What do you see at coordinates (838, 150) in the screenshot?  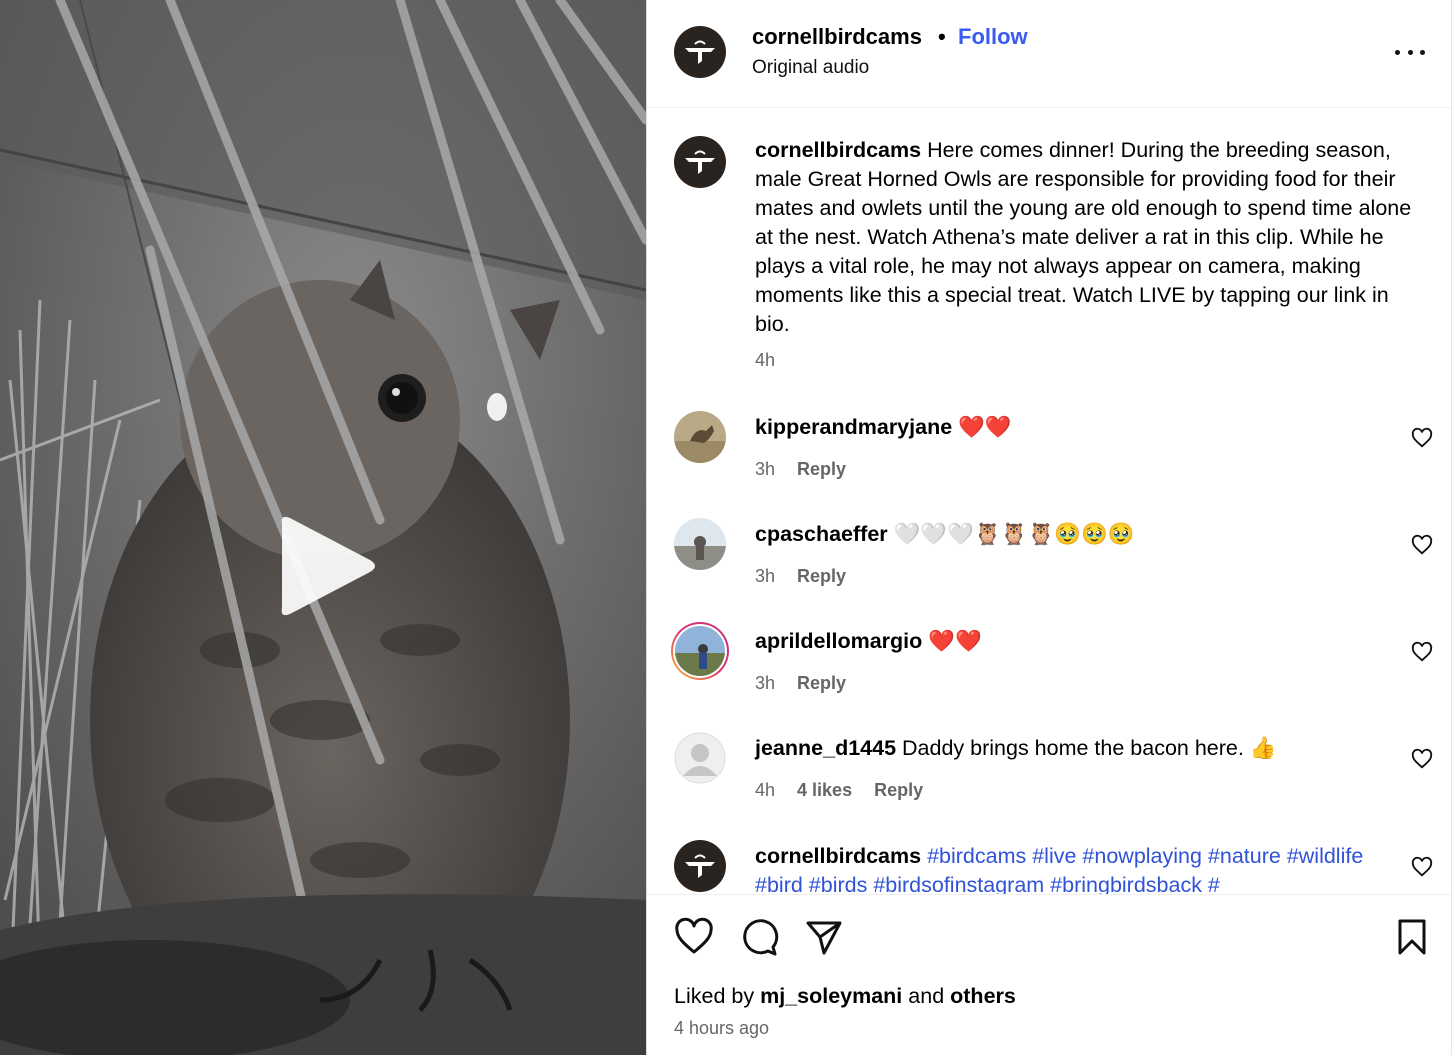 I see `caption-username: cornellbirdcams` at bounding box center [838, 150].